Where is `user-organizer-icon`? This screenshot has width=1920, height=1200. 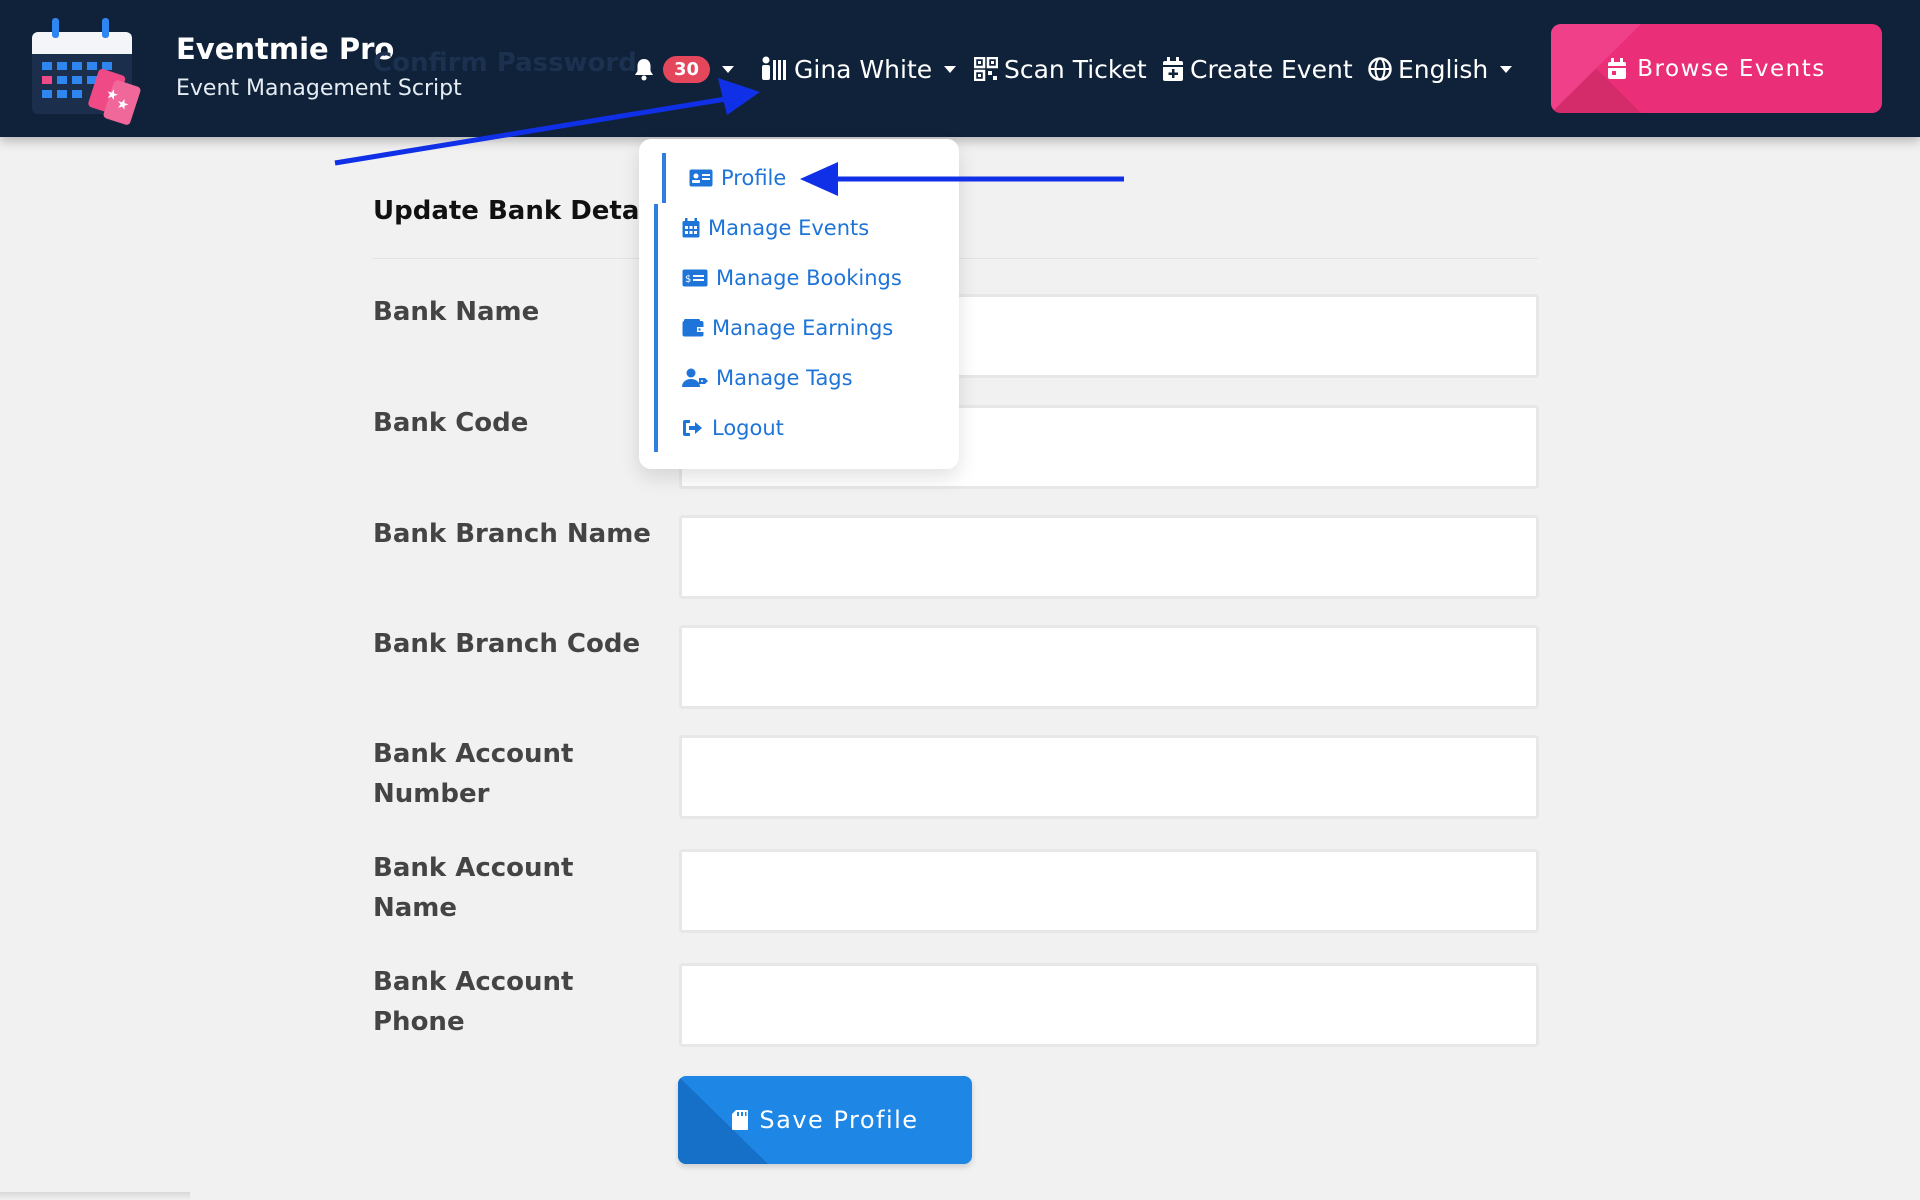
user-organizer-icon is located at coordinates (774, 68).